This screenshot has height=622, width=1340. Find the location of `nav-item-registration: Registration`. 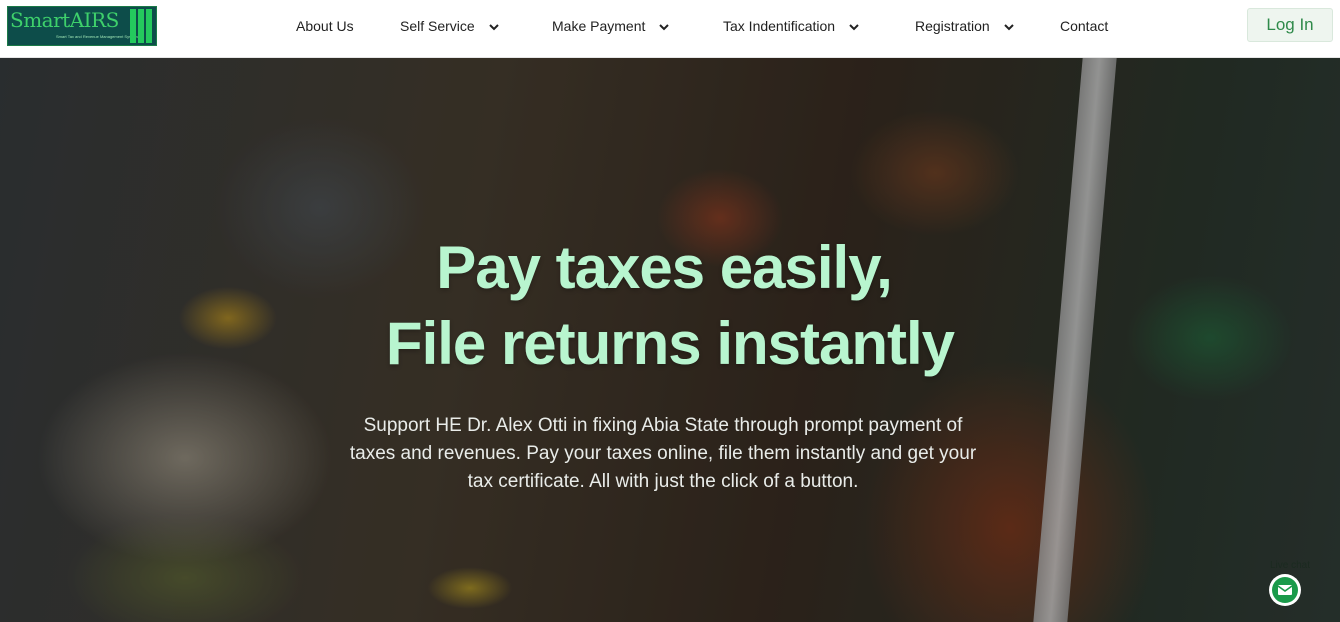

nav-item-registration: Registration is located at coordinates (964, 26).